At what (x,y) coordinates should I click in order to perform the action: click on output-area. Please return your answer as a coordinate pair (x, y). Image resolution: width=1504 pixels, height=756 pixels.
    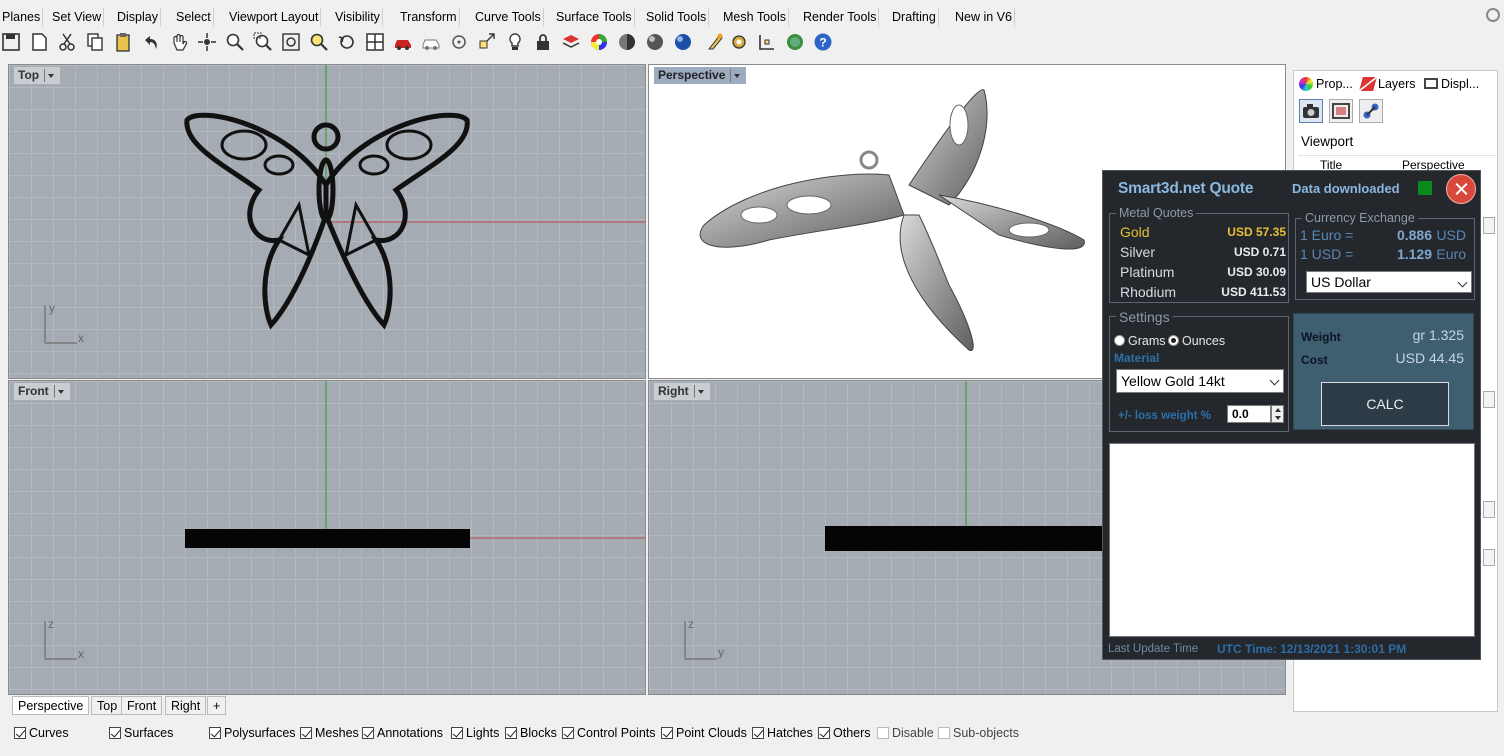
    Looking at the image, I should click on (1292, 540).